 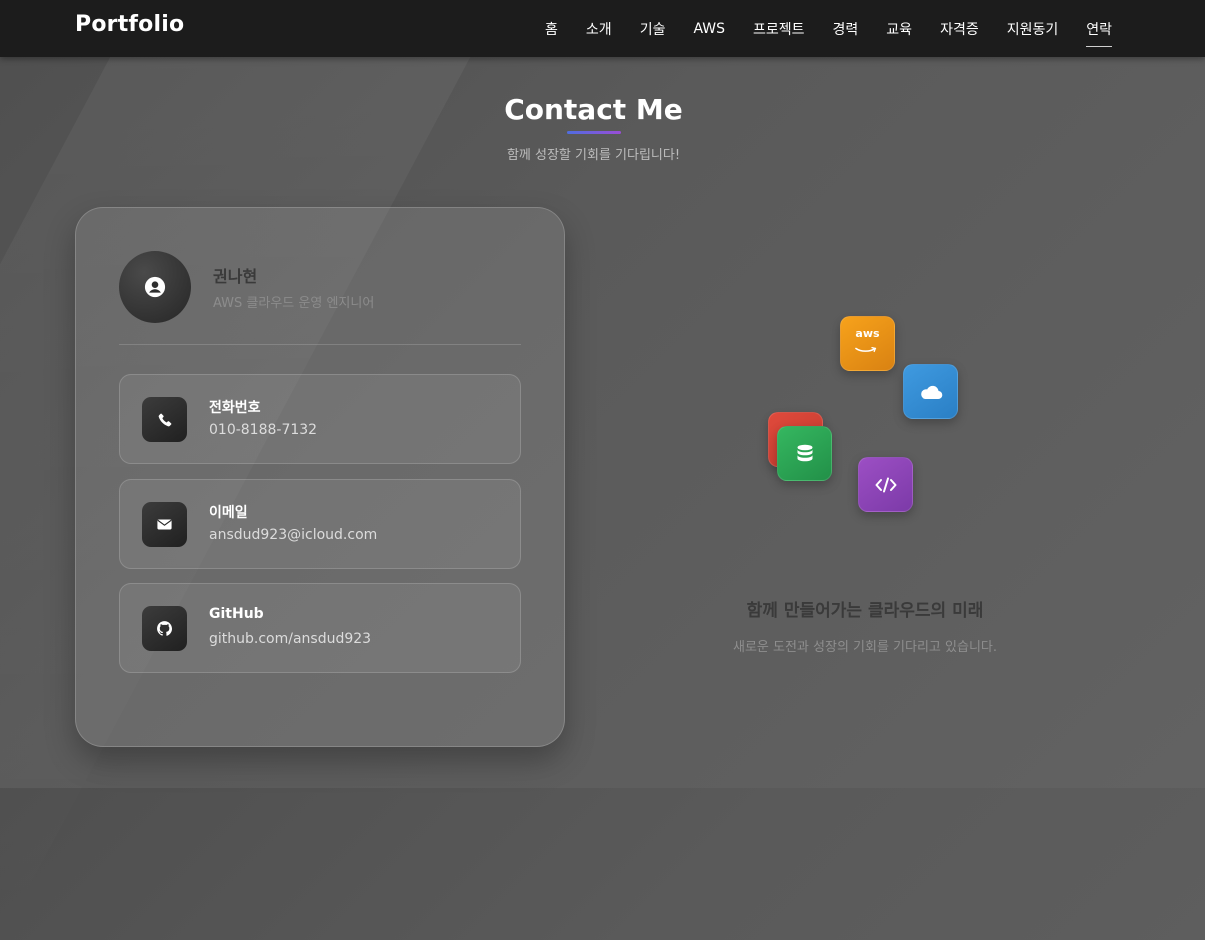 I want to click on code-tile, so click(x=885, y=484).